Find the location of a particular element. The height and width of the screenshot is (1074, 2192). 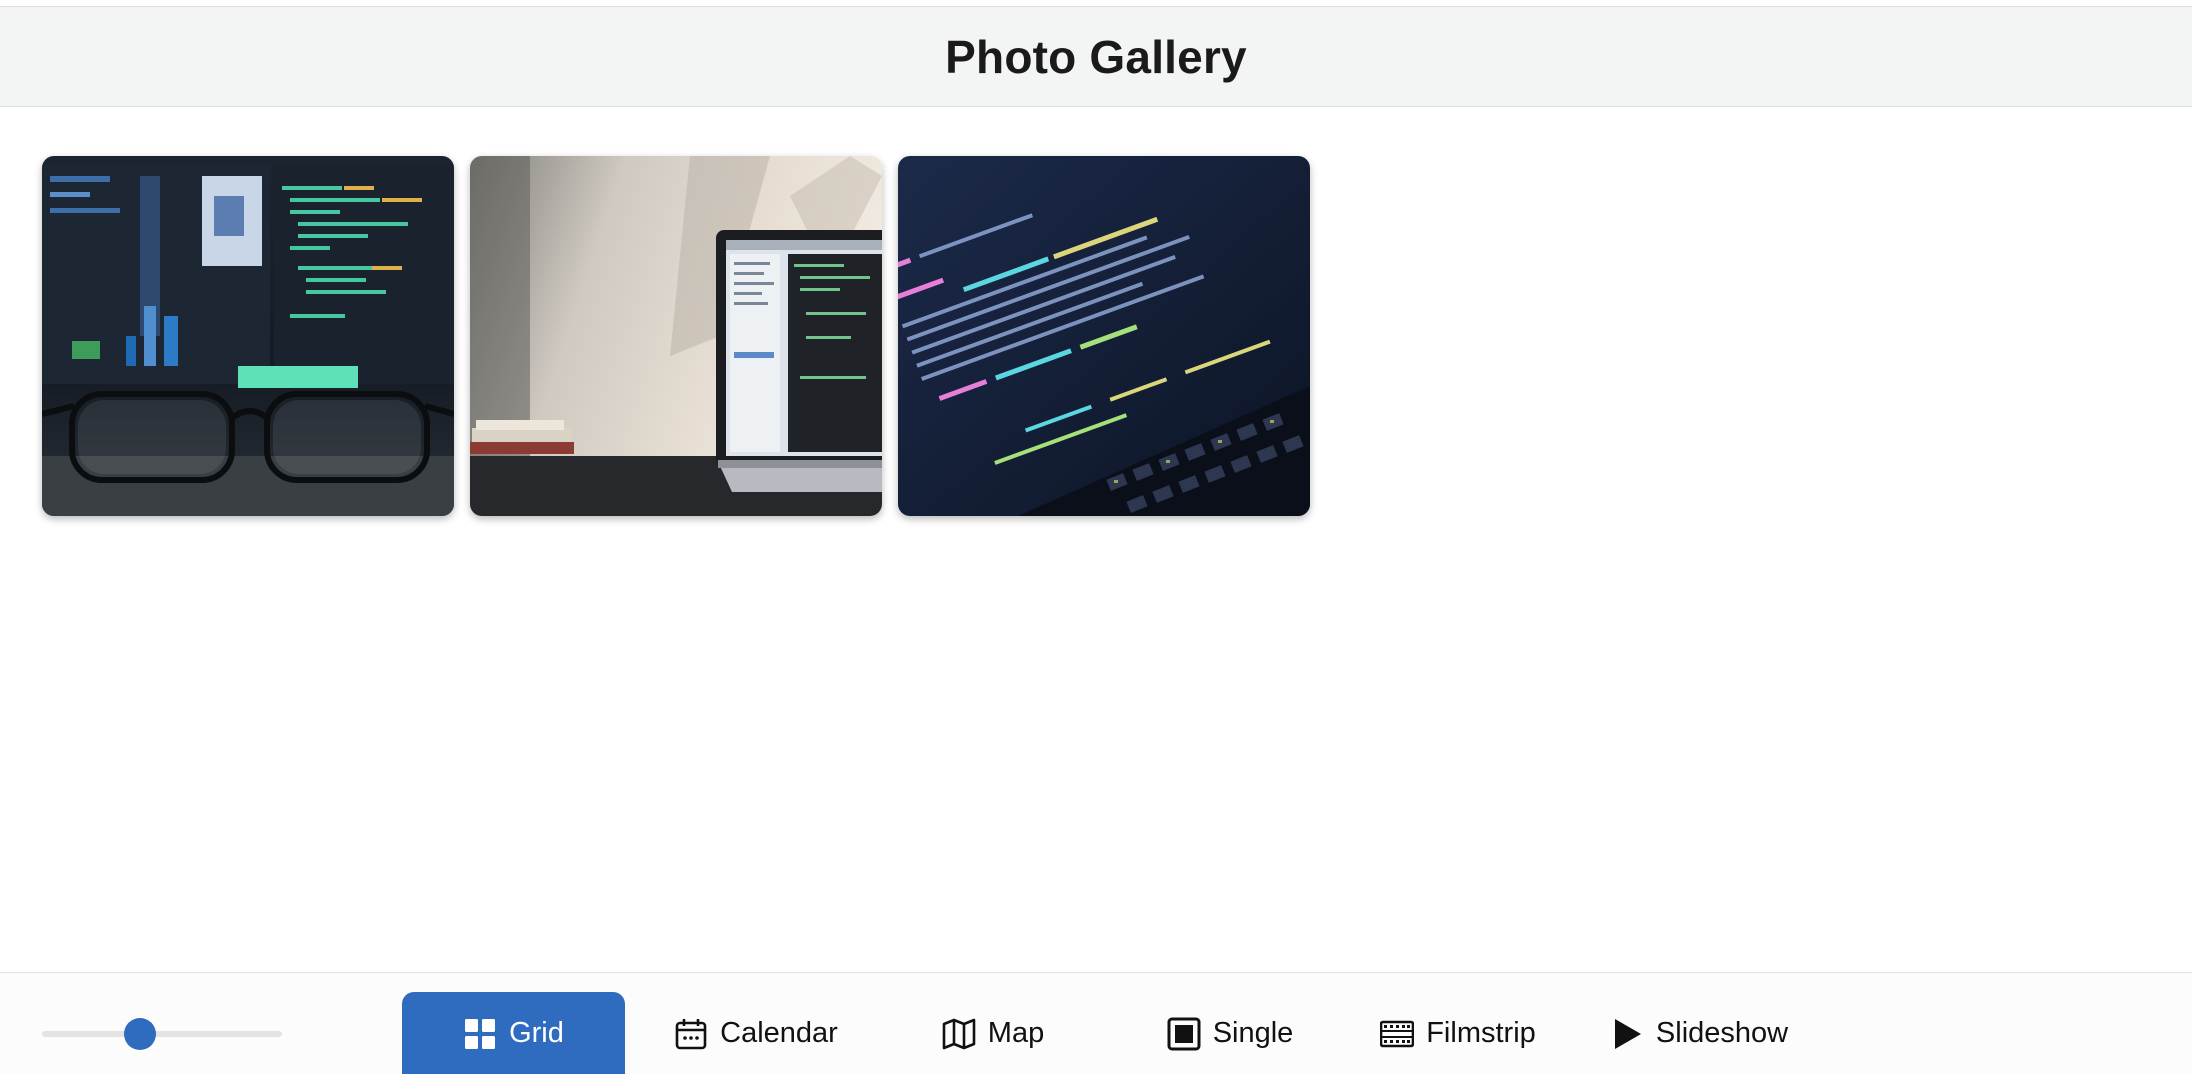

view-button-label: Calendar is located at coordinates (779, 1033).